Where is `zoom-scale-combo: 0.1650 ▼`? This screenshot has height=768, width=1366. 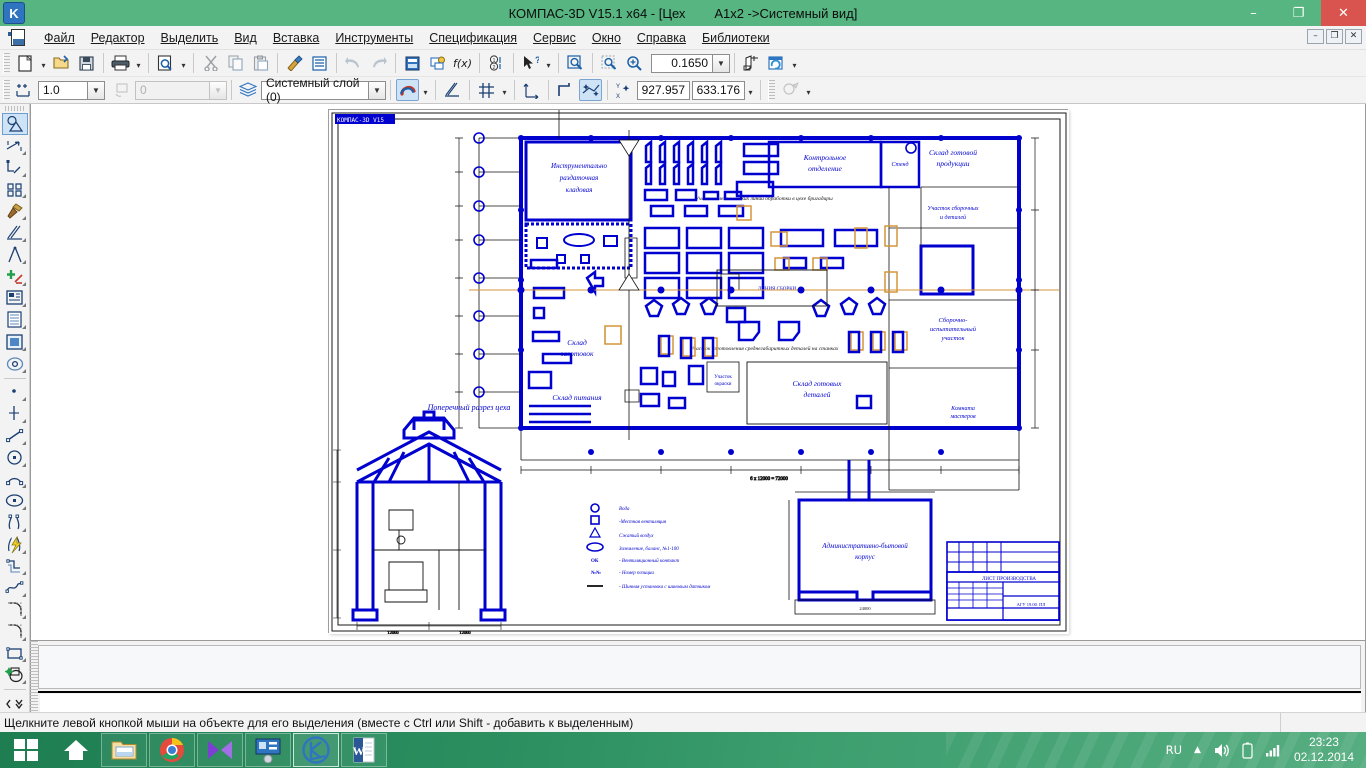
zoom-scale-combo: 0.1650 ▼ is located at coordinates (690, 63).